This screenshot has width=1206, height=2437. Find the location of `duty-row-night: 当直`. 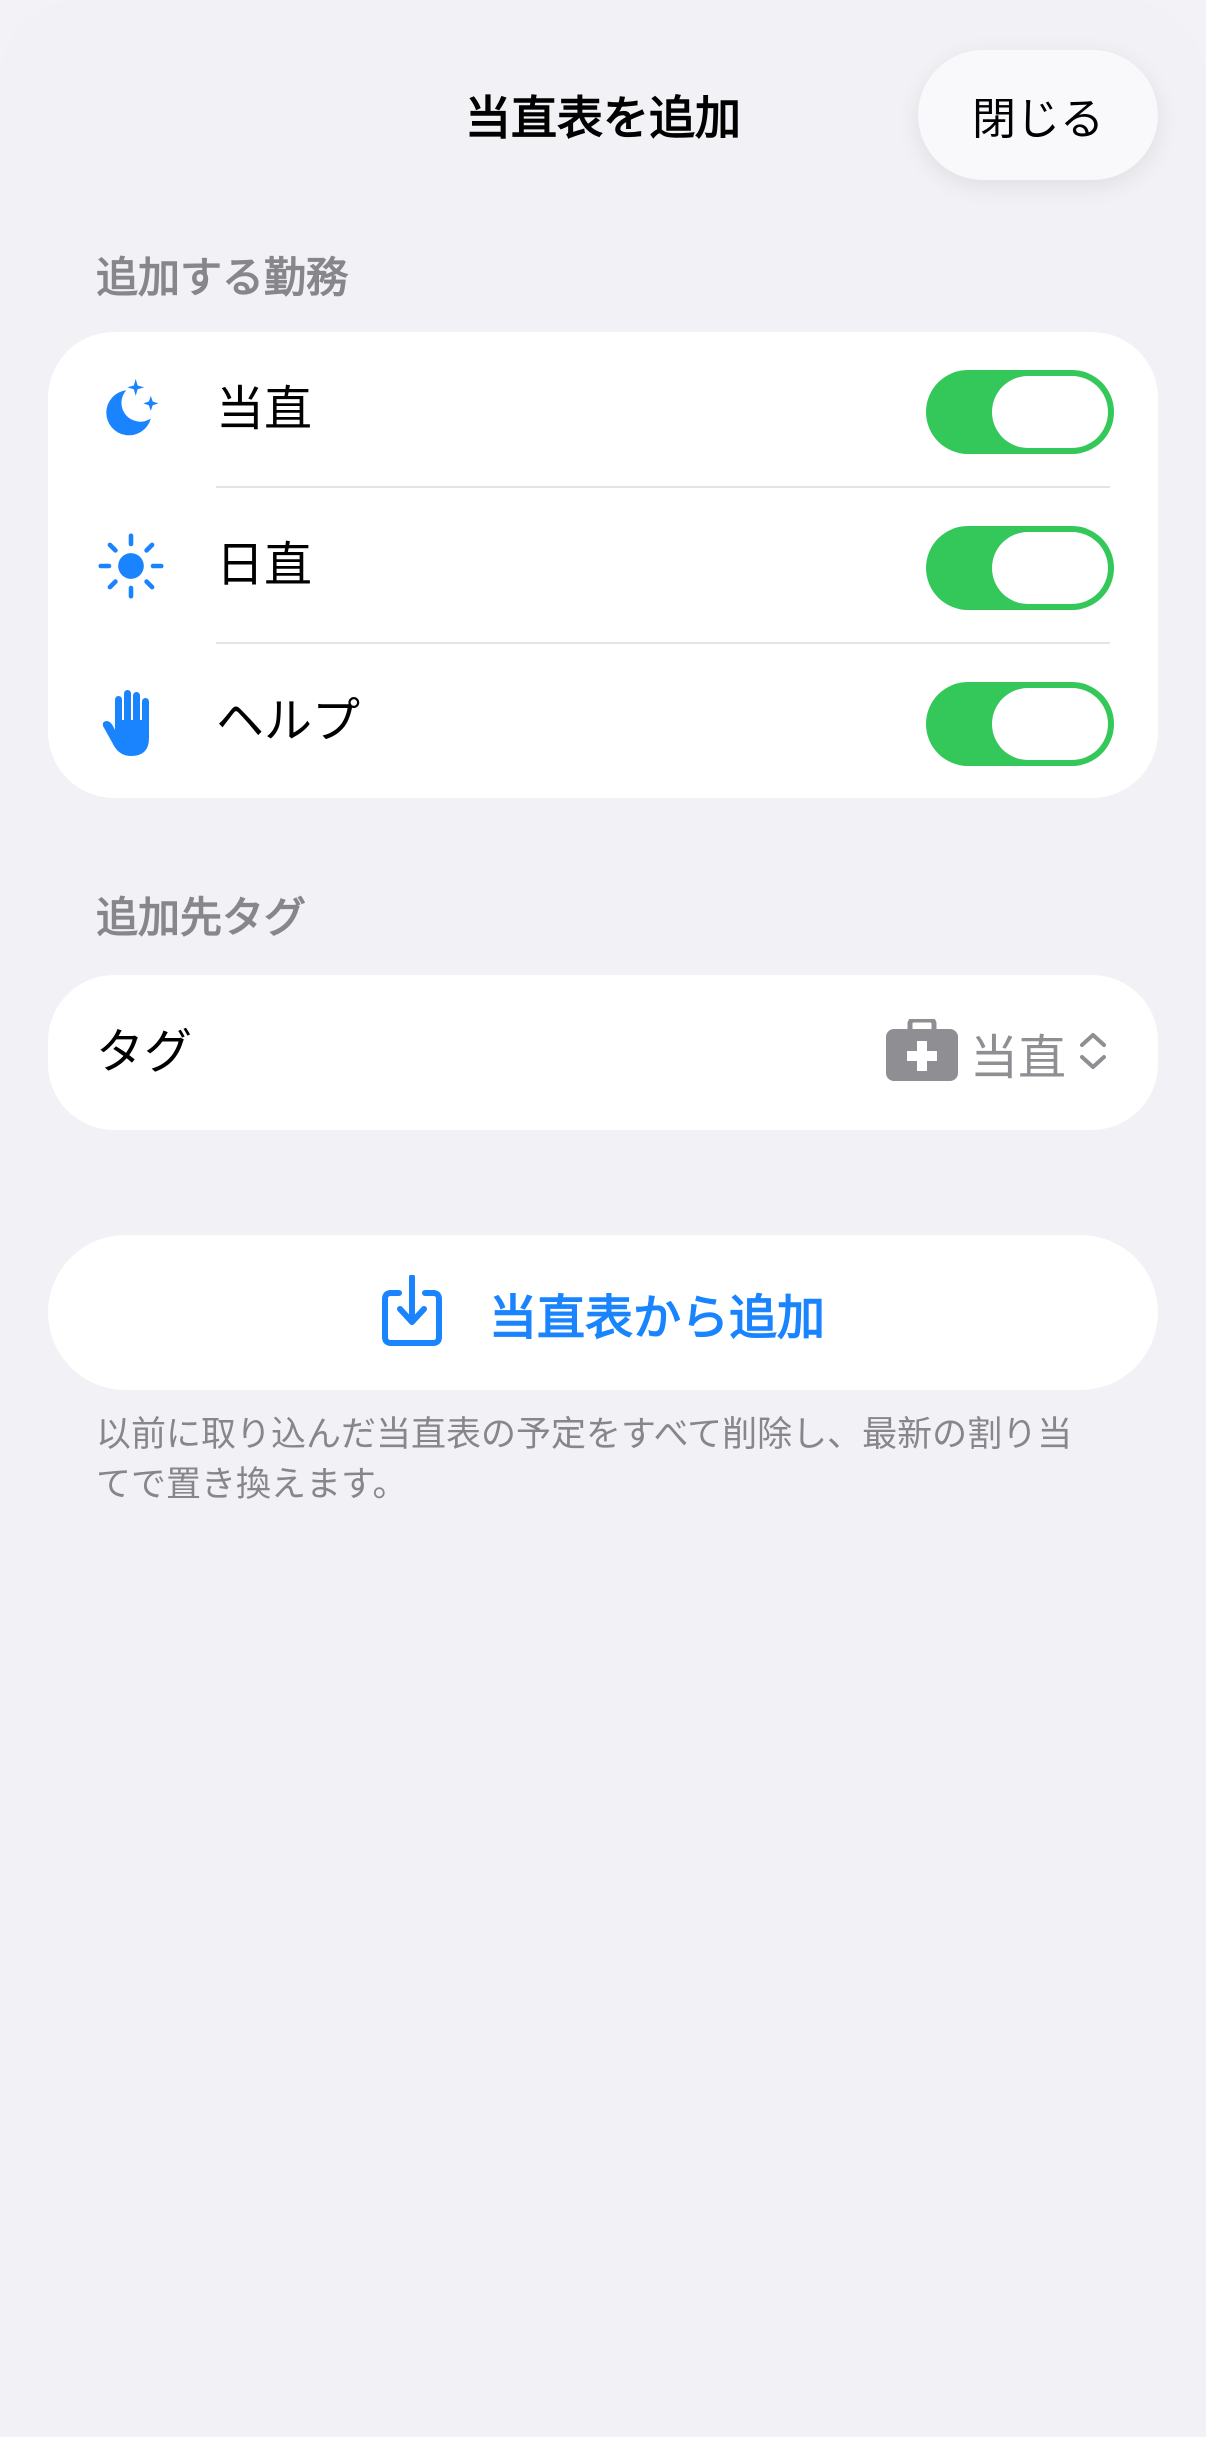

duty-row-night: 当直 is located at coordinates (603, 409).